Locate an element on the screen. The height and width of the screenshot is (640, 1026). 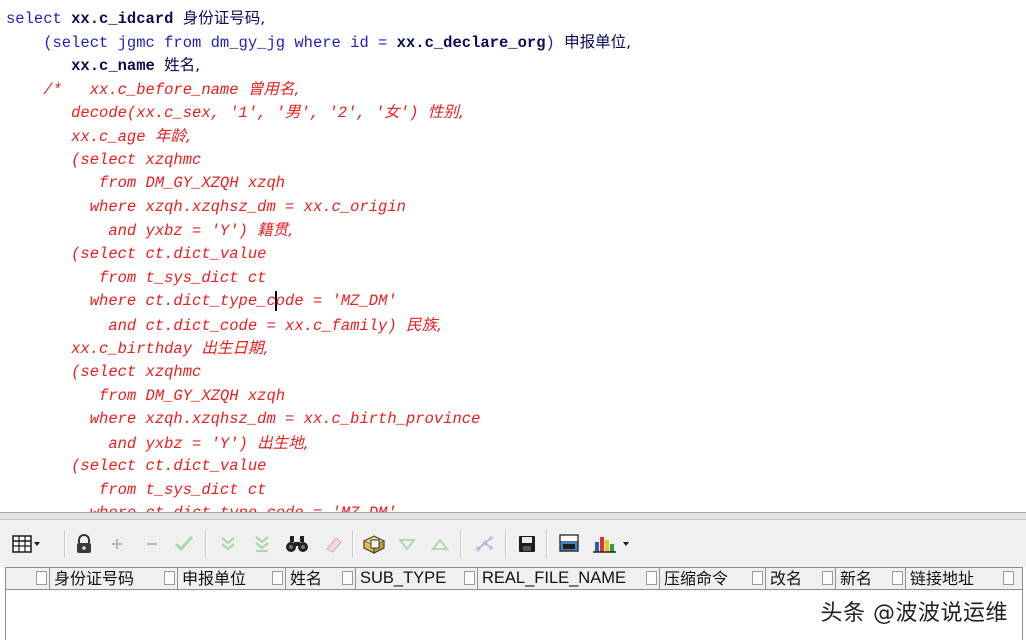
code-token: where xzqh.xzqhsz_dm = xx.c_origin is located at coordinates (206, 207).